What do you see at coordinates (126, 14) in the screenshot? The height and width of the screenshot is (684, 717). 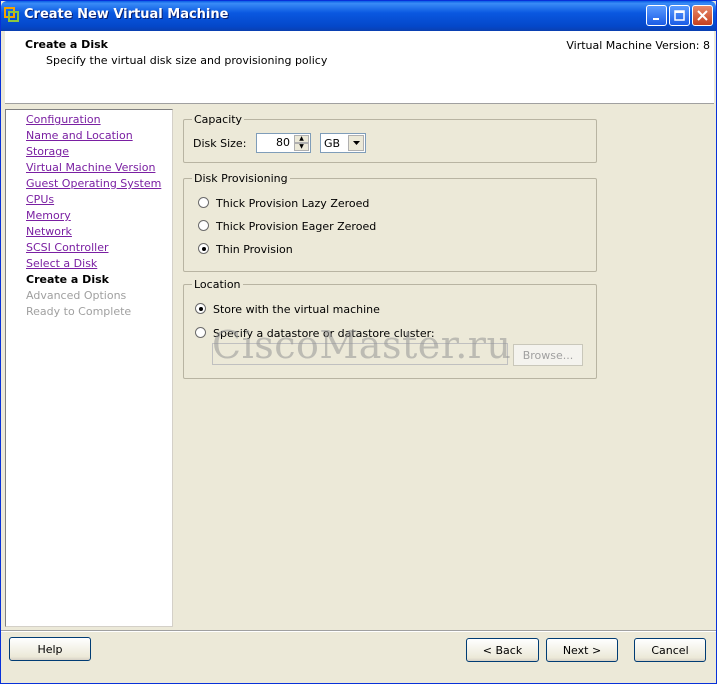 I see `window-title: Create New Virtual Machine` at bounding box center [126, 14].